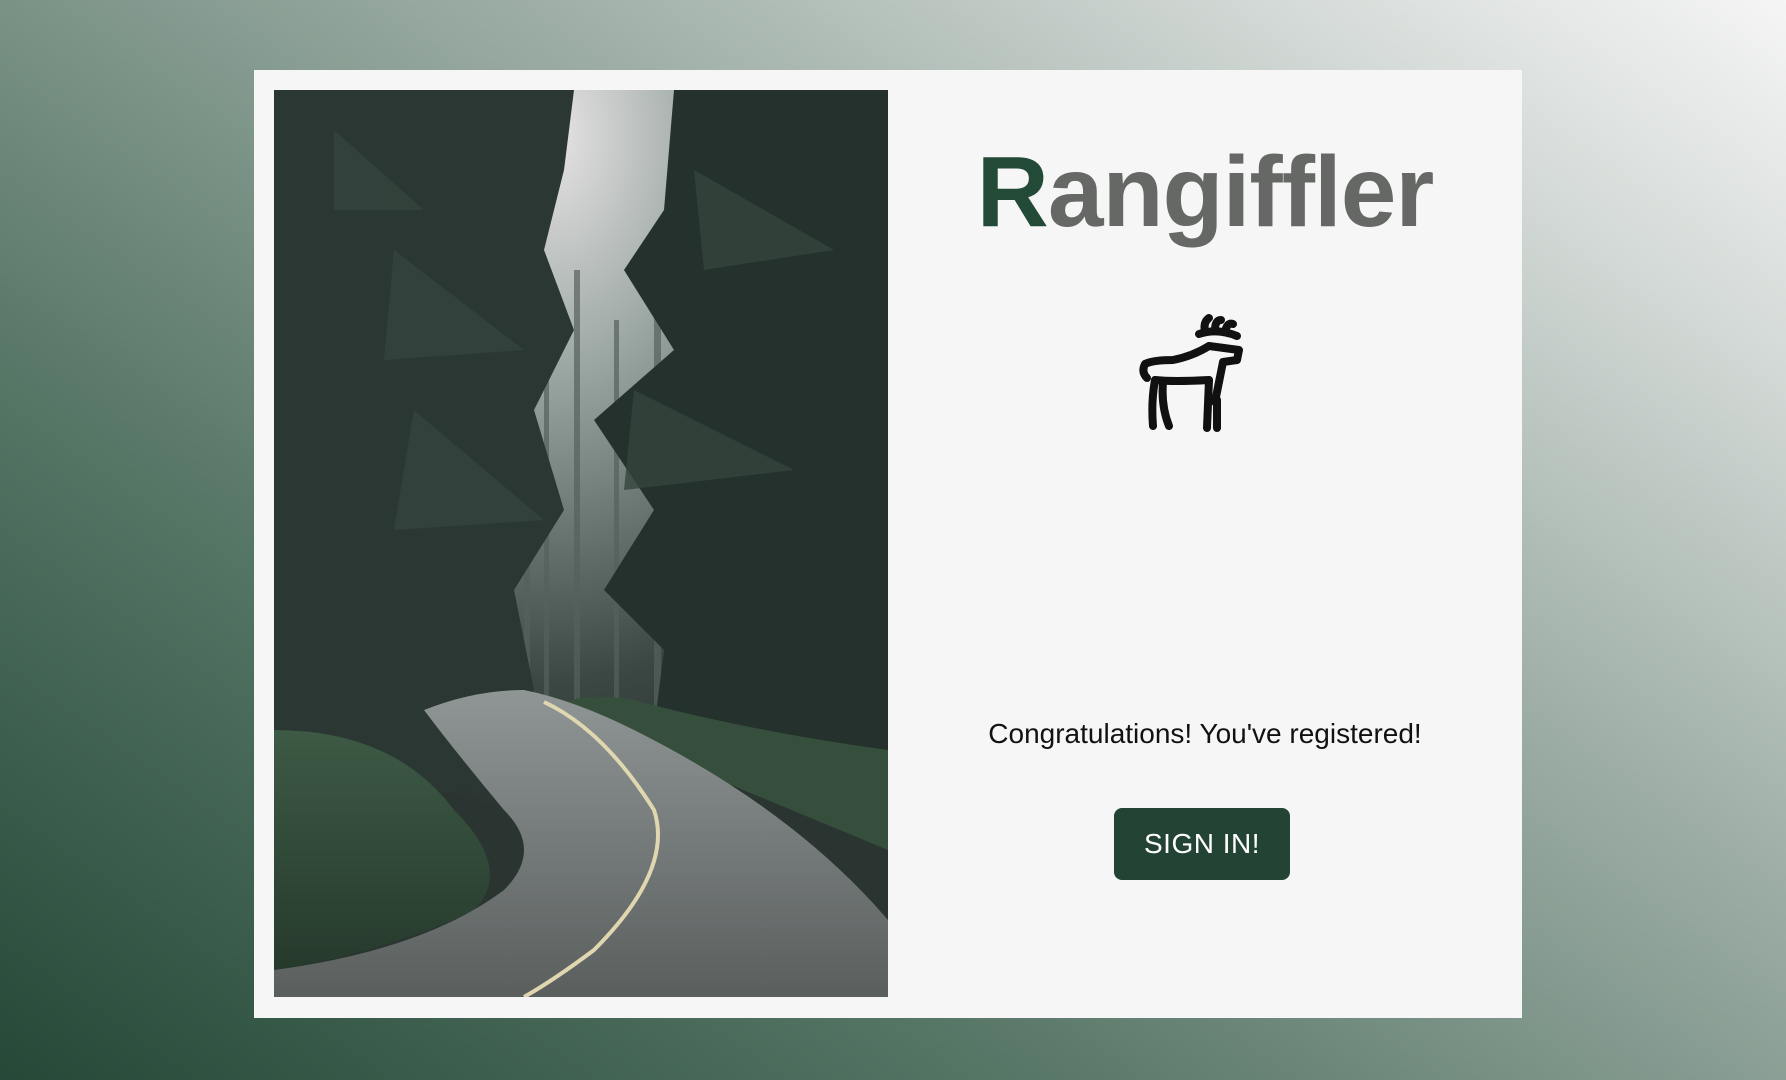  Describe the element at coordinates (1205, 372) in the screenshot. I see `reindeer-icon` at that location.